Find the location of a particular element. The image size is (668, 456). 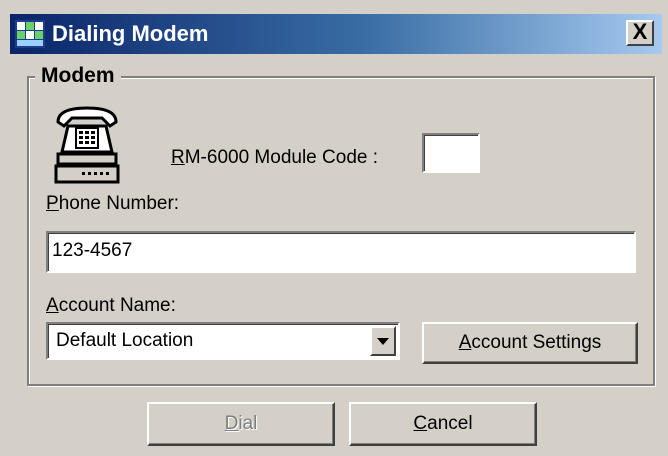

modem-app-icon is located at coordinates (30, 34).